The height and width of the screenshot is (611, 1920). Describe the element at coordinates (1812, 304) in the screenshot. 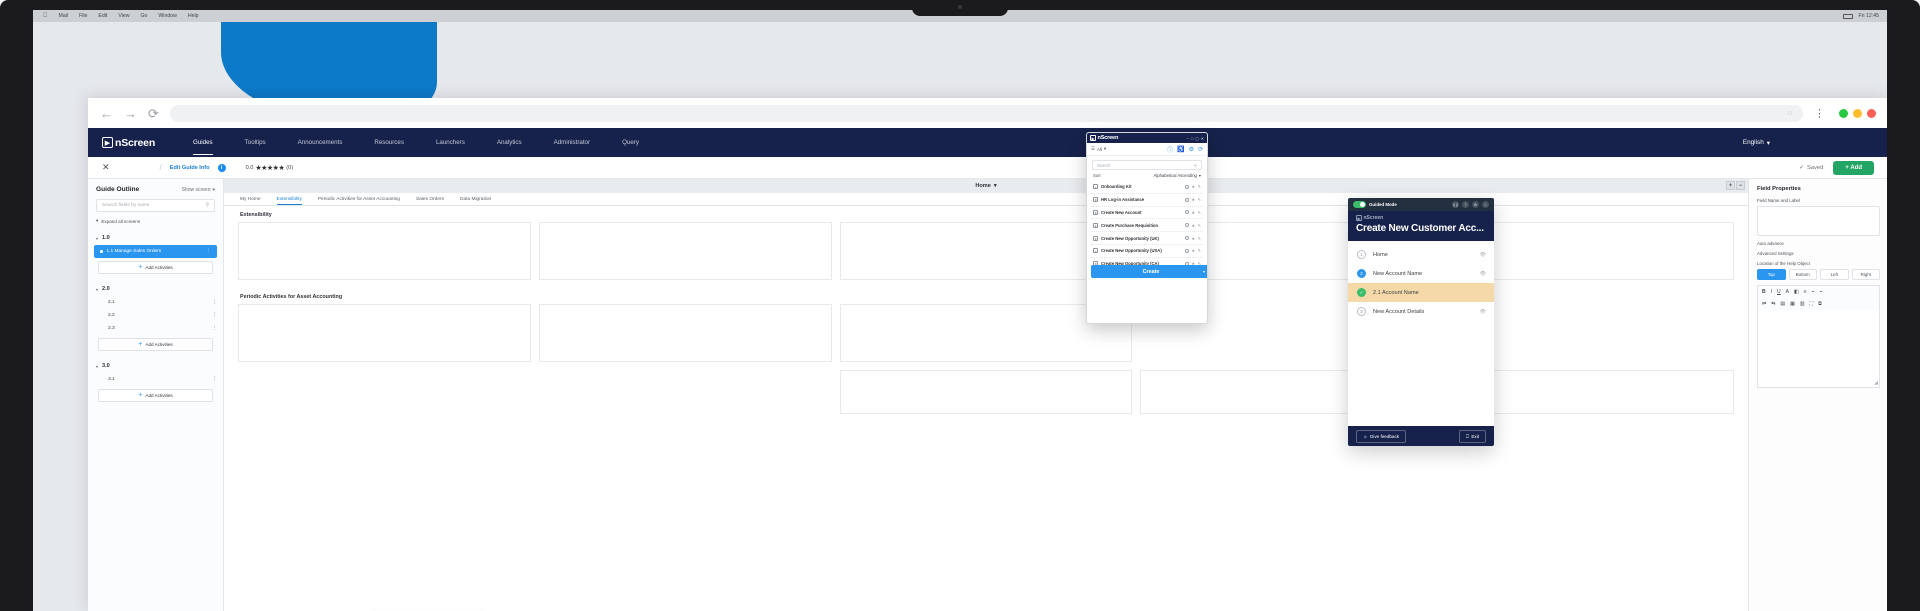

I see `fullscreen-icon: ⛶` at that location.